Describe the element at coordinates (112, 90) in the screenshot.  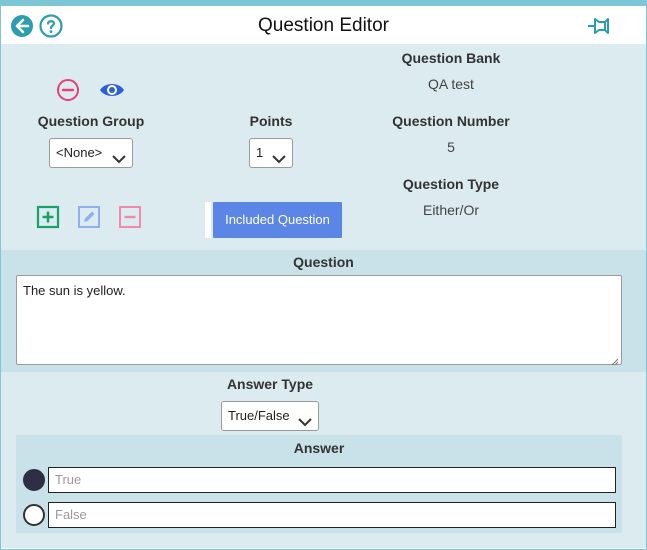
I see `preview-eye-icon` at that location.